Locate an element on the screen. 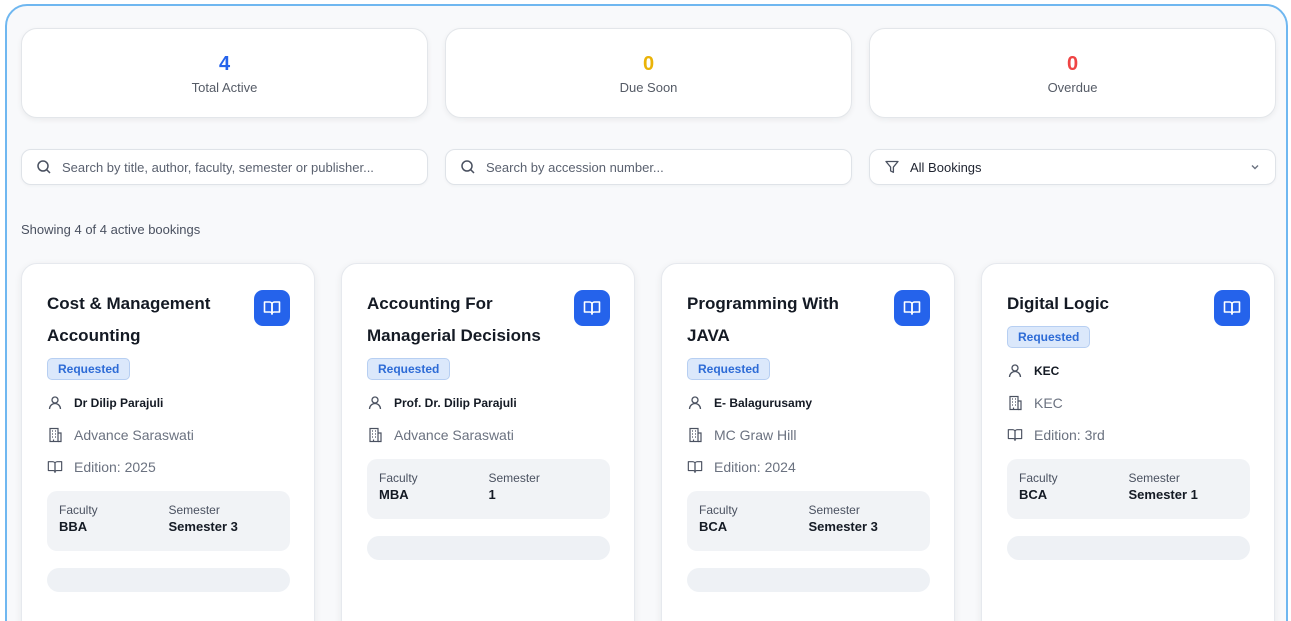 The width and height of the screenshot is (1291, 621). book-title: Programming With JAVA is located at coordinates (763, 319).